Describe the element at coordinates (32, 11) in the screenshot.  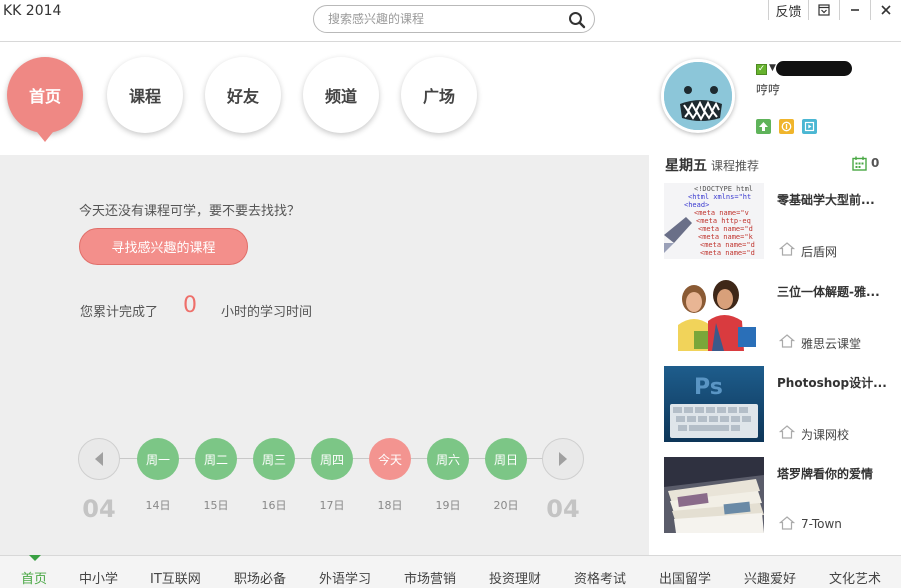
I see `app-title: KK 2014` at that location.